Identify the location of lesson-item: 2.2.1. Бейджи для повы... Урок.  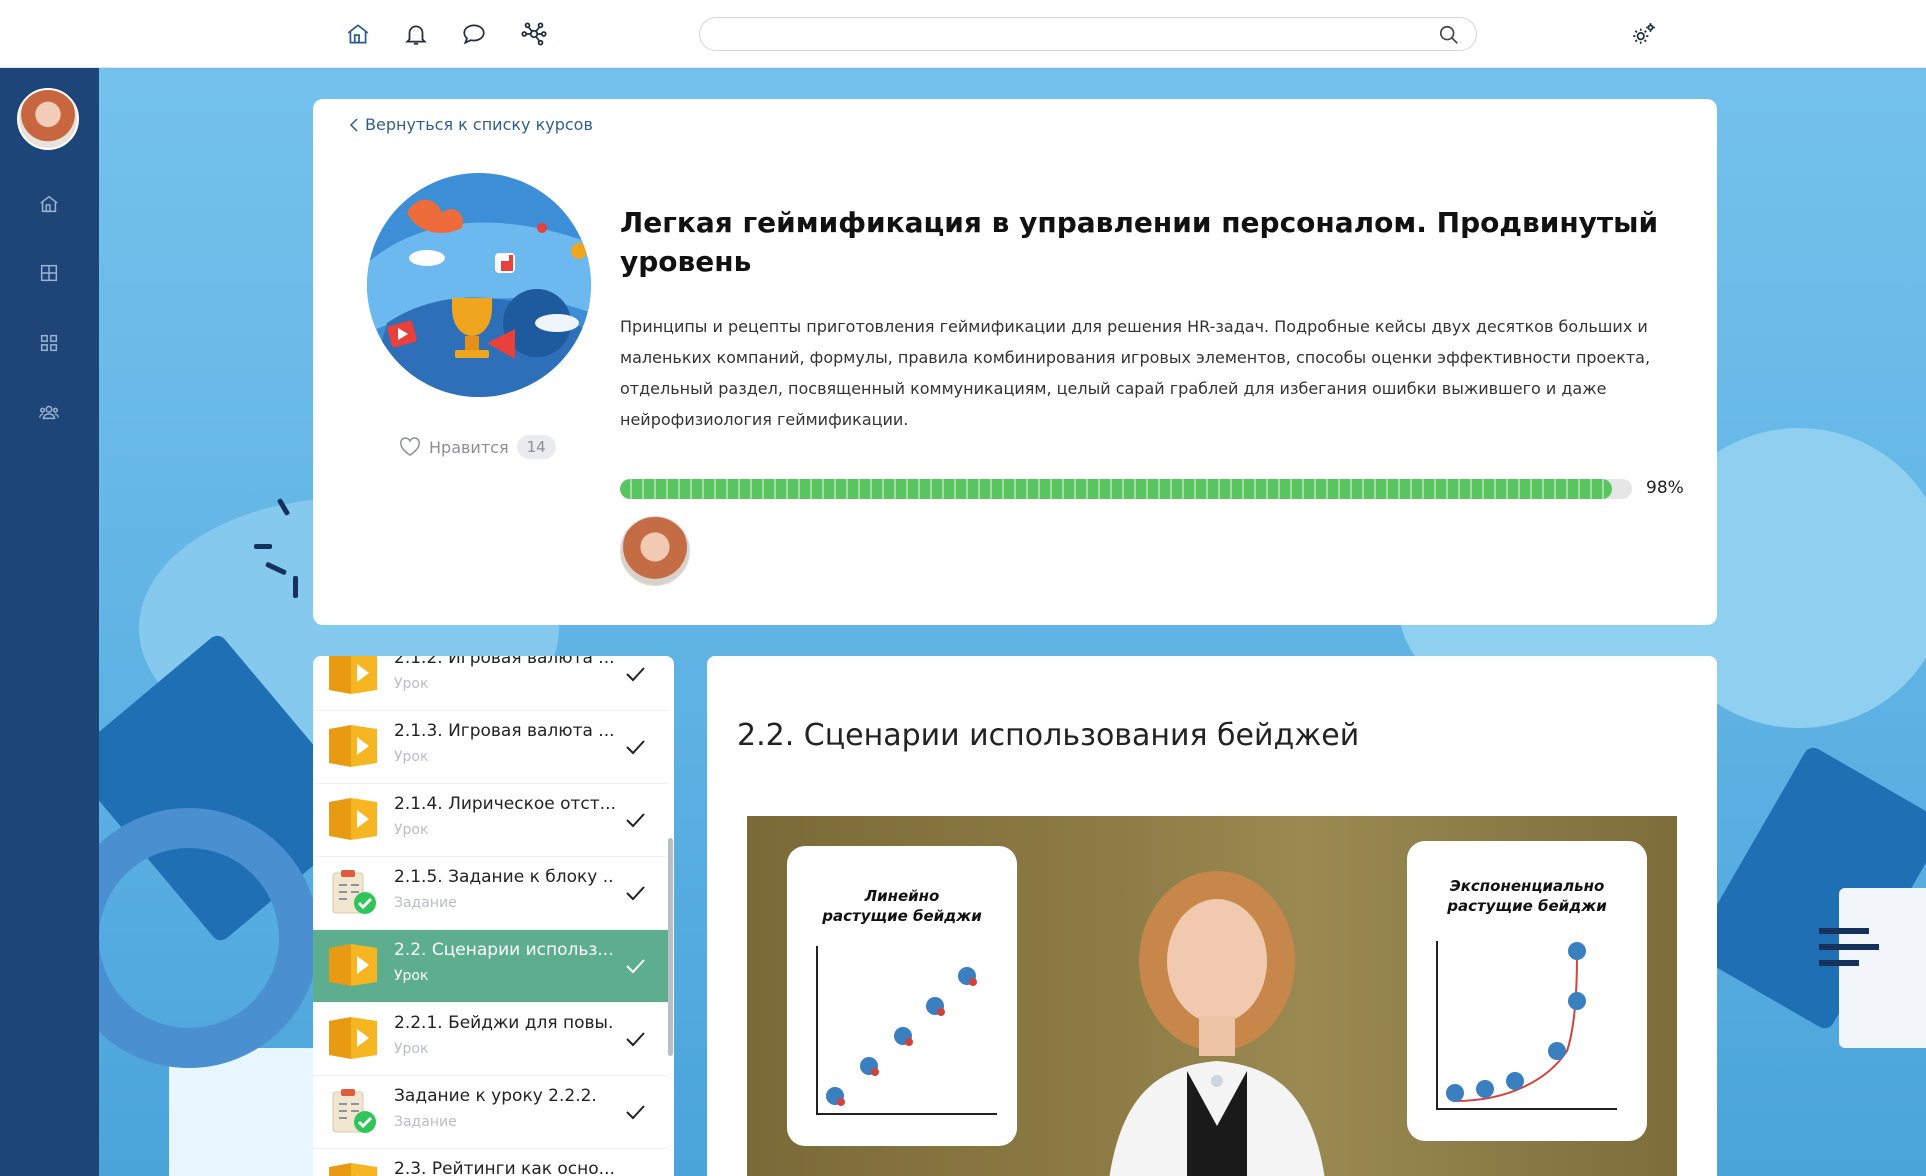
(491, 1039).